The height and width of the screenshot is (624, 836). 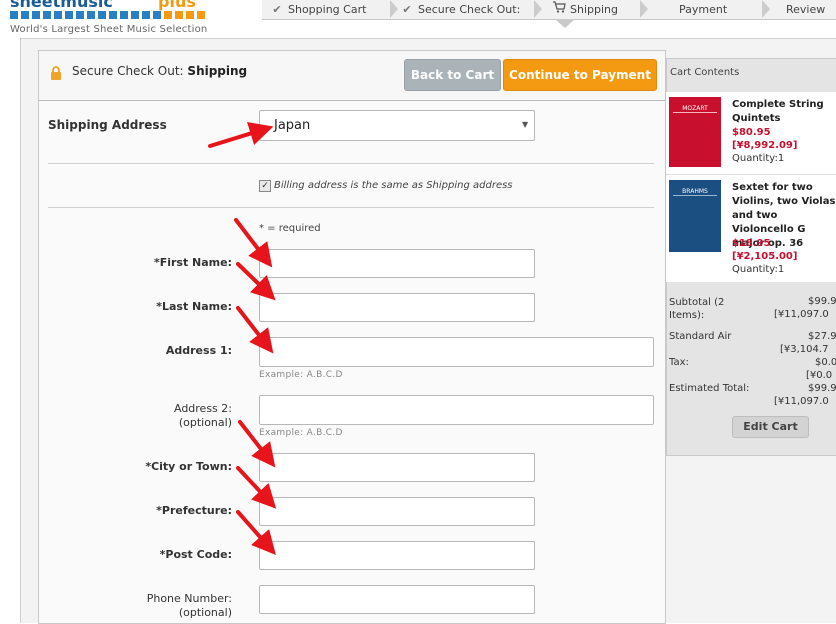 I want to click on postcode-label: *Post Code:, so click(x=195, y=554).